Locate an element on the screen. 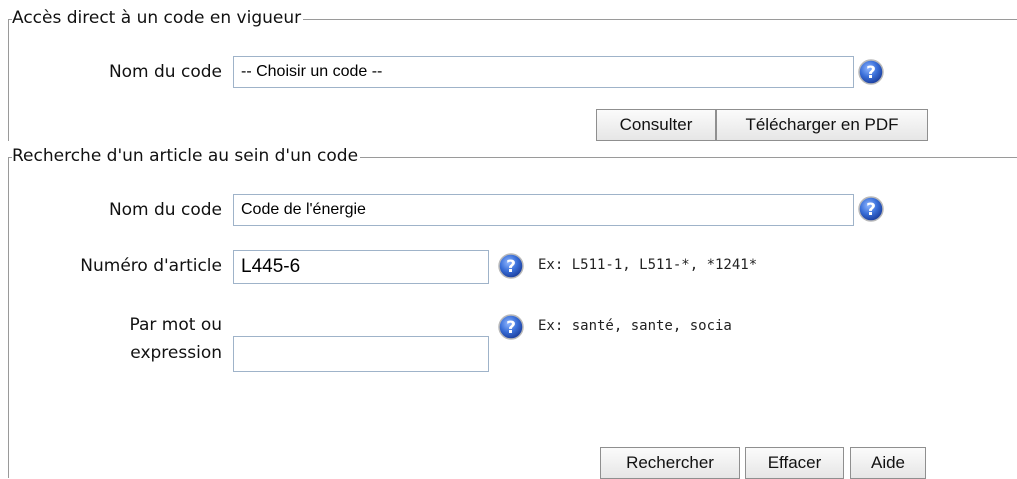 The image size is (1017, 479). search-button: Rechercher is located at coordinates (670, 463).